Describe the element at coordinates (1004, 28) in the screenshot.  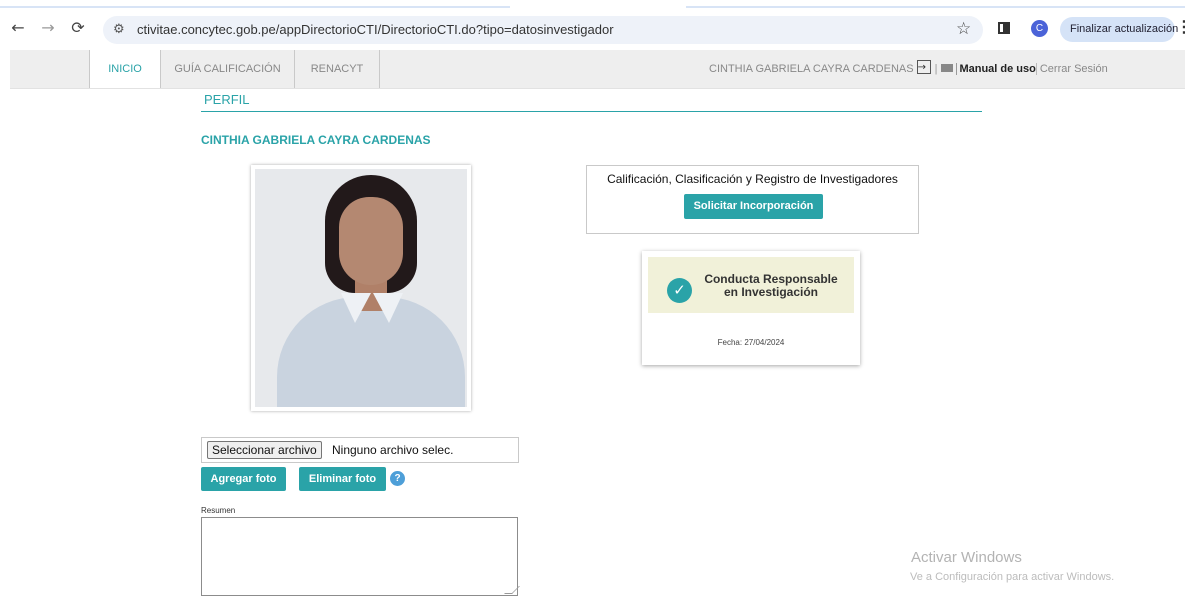
I see `side-panel-icon` at that location.